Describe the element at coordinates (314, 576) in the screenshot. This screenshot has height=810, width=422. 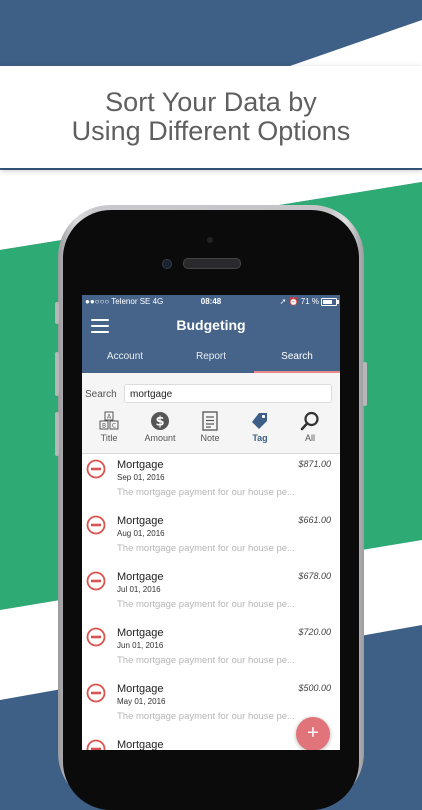
I see `item-amount: $678.00` at that location.